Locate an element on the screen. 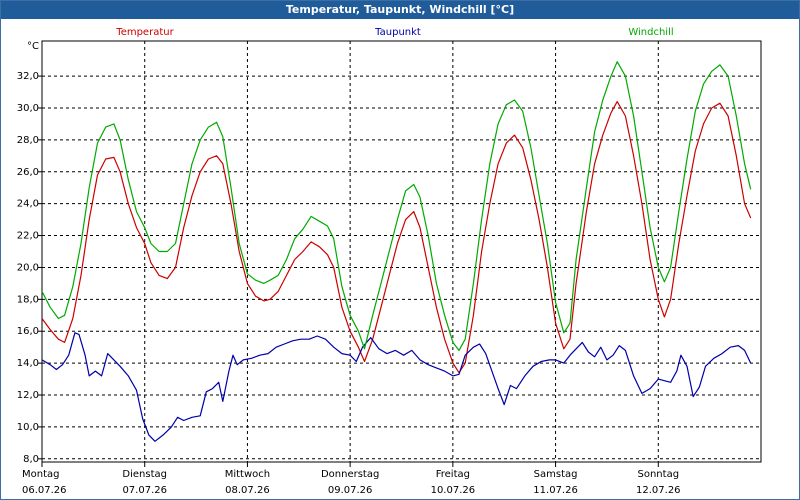 The image size is (800, 500). legend-entry: Taupunkt is located at coordinates (397, 32).